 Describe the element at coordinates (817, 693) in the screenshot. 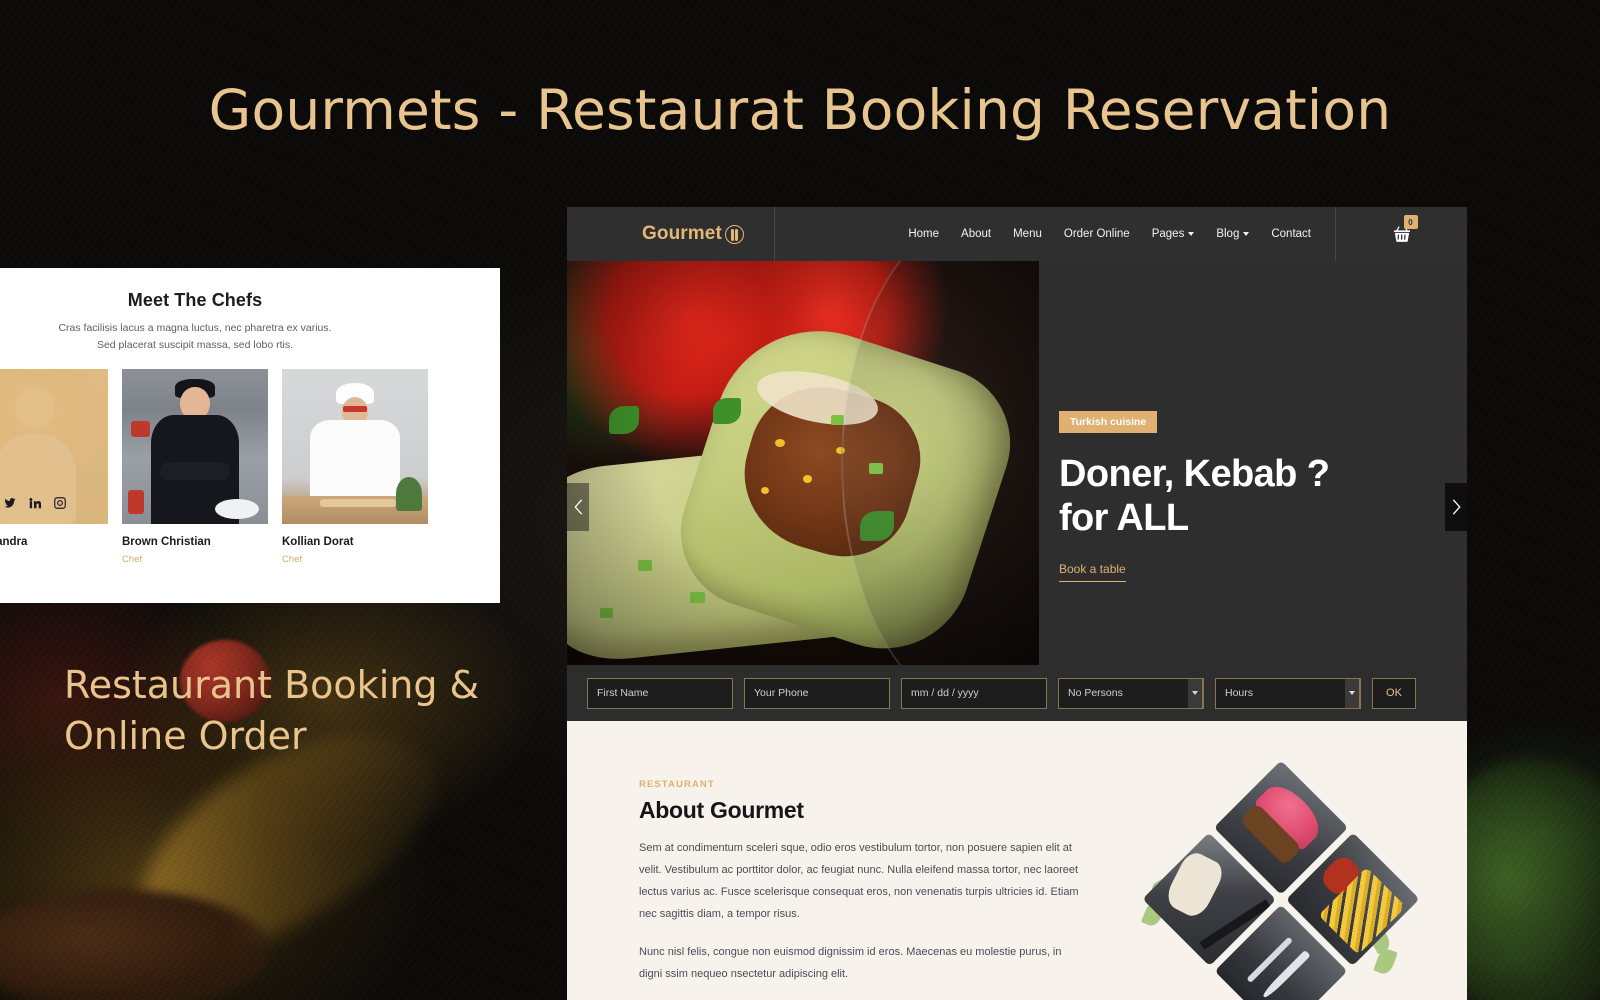

I see `phone-input: Your Phone` at that location.